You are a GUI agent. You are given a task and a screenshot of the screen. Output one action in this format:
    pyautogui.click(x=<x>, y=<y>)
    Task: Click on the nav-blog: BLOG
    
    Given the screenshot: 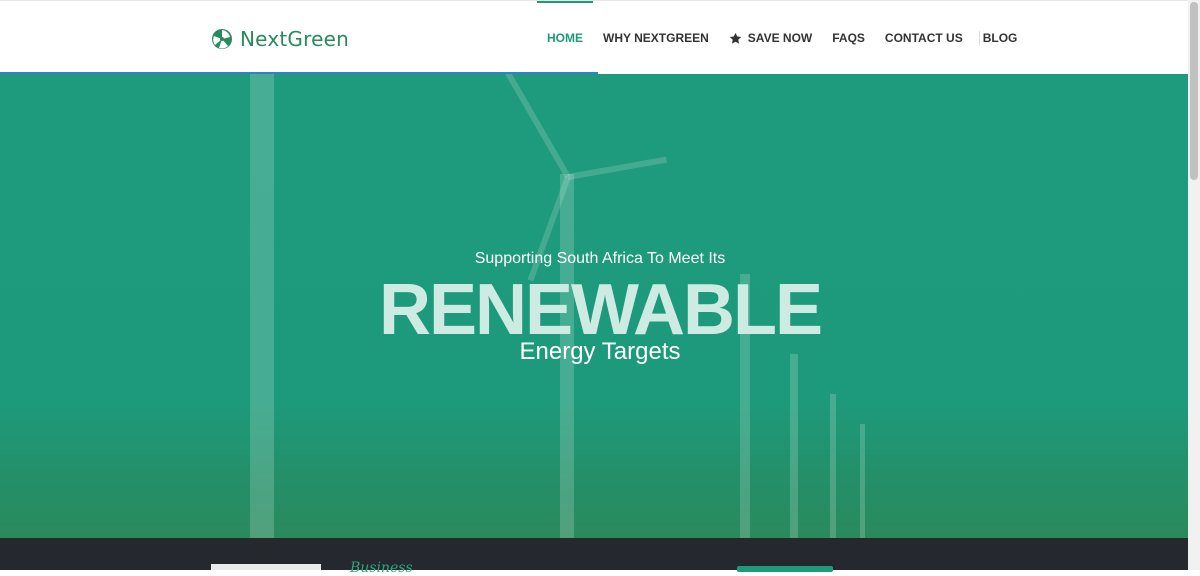 What is the action you would take?
    pyautogui.click(x=1000, y=38)
    